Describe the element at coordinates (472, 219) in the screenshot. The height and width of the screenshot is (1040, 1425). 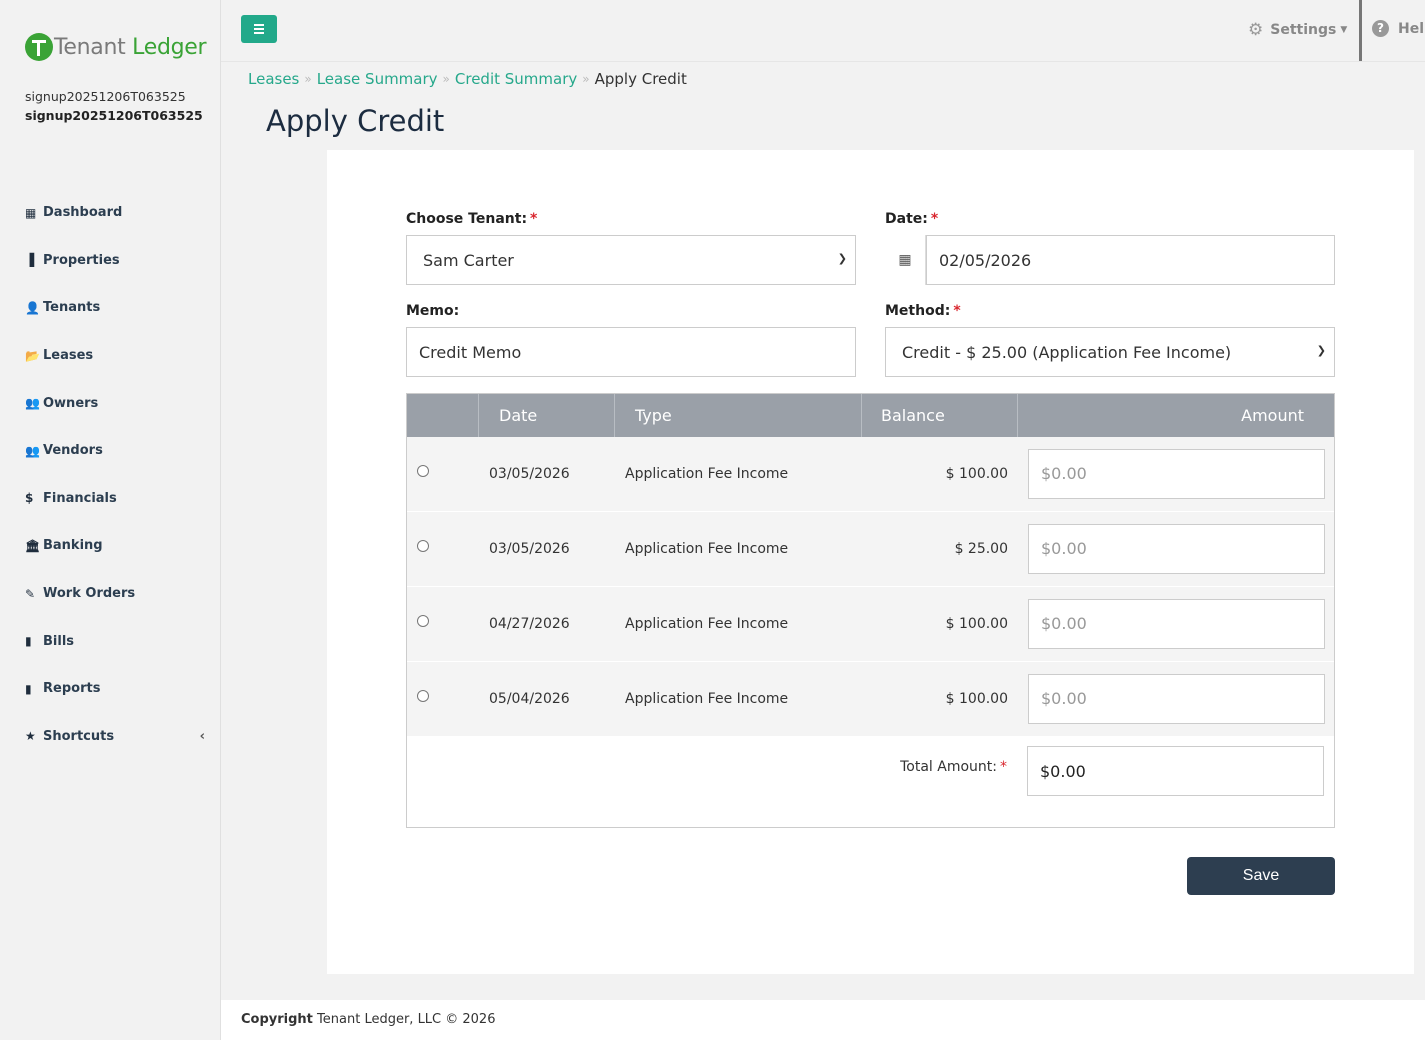
I see `tenant-label: Choose Tenant: *` at that location.